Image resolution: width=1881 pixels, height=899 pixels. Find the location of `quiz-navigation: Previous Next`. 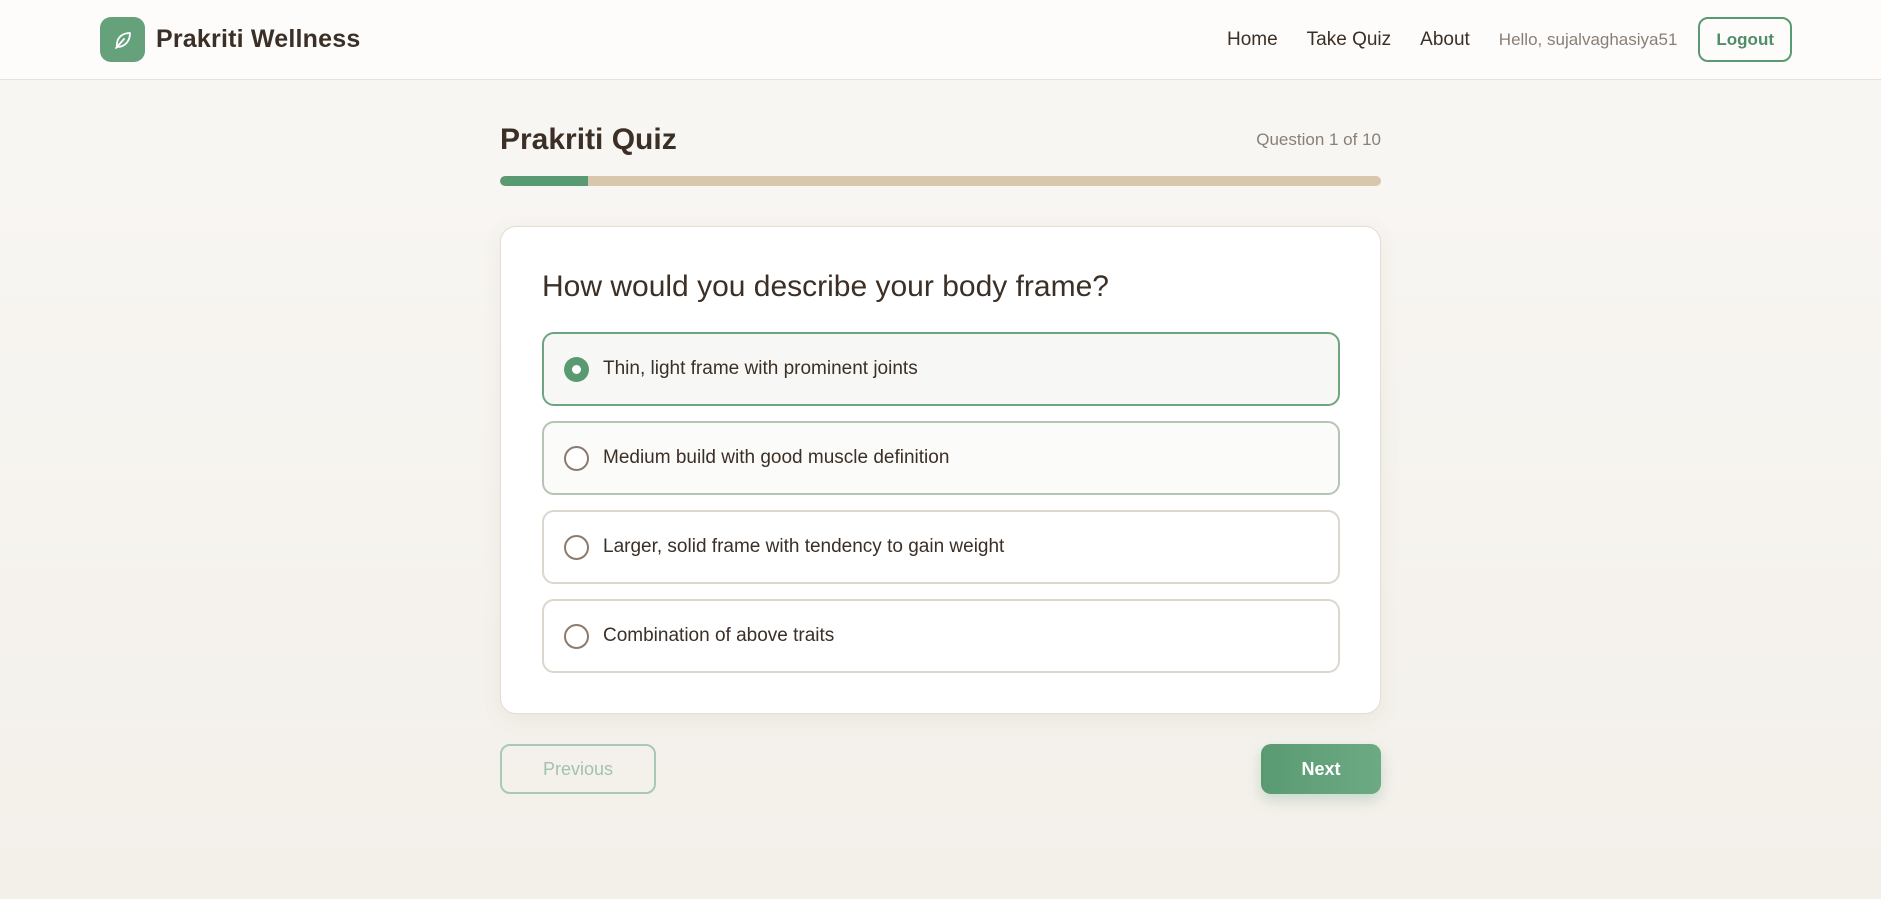

quiz-navigation: Previous Next is located at coordinates (940, 769).